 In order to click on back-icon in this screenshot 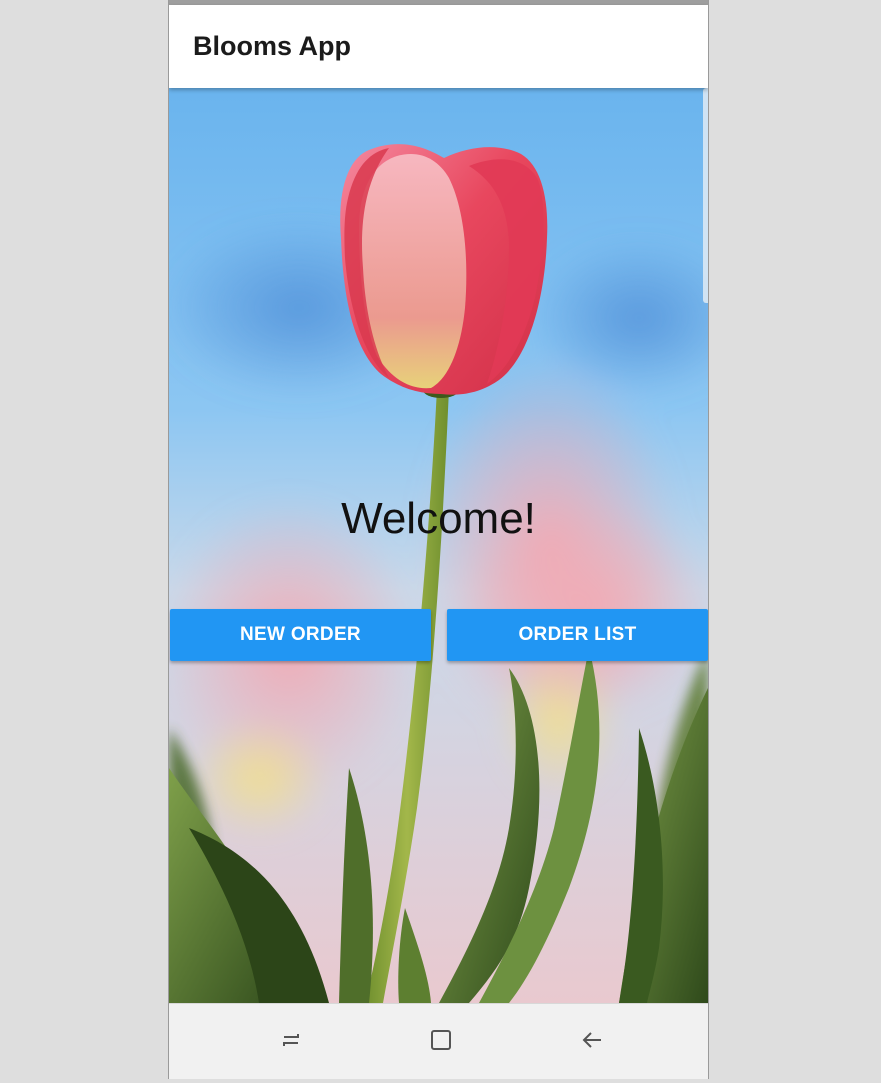, I will do `click(591, 1040)`.